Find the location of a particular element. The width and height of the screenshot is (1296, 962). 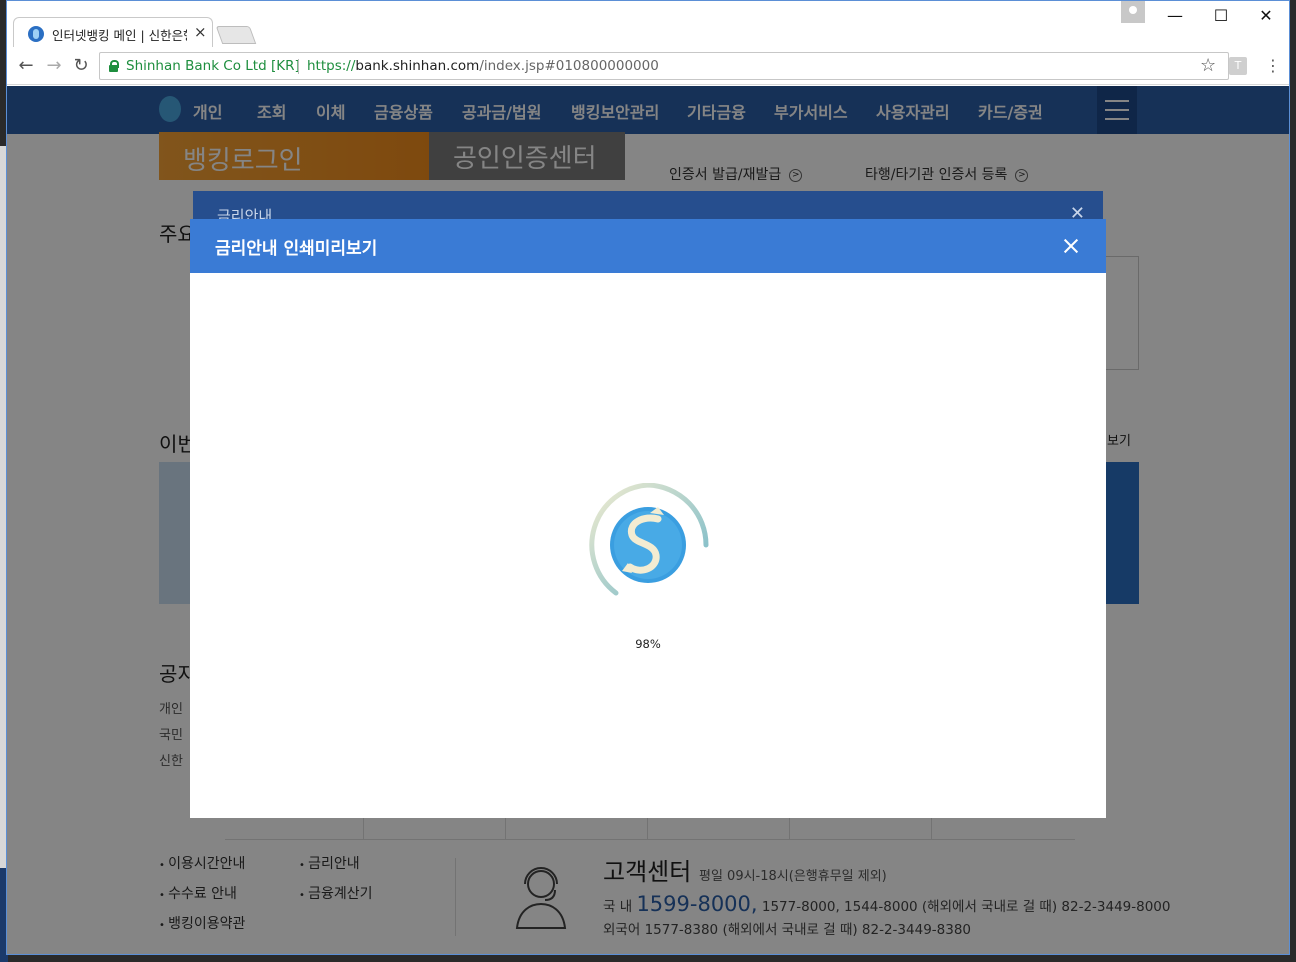

forward-button: → is located at coordinates (54, 66).